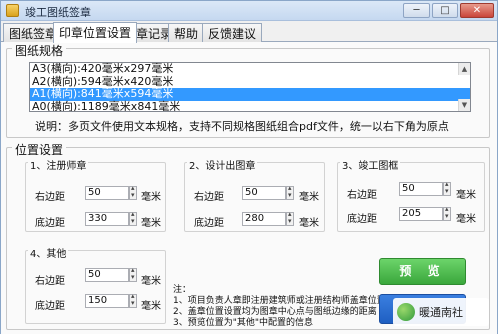  I want to click on position-title: 位置设置, so click(39, 149).